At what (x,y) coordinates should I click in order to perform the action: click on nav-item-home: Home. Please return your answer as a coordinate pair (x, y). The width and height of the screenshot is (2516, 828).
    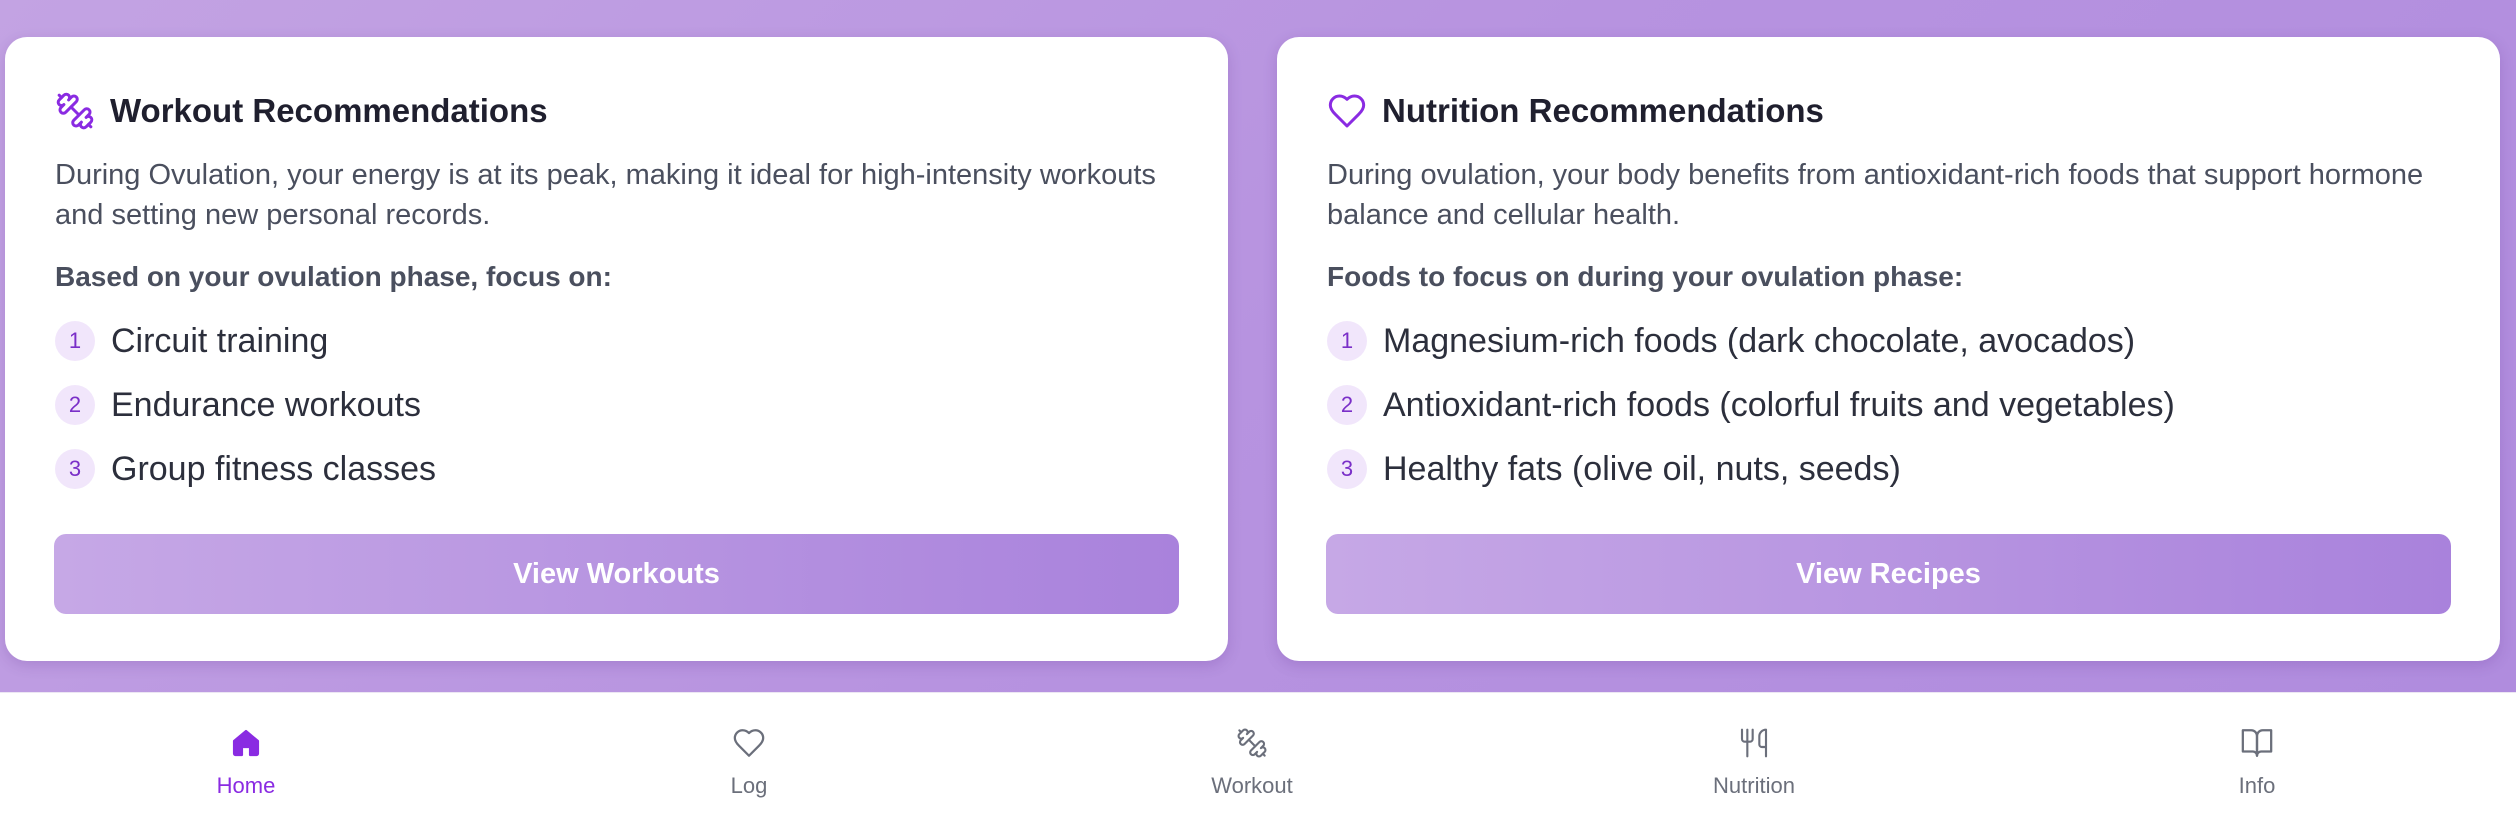
    Looking at the image, I should click on (246, 761).